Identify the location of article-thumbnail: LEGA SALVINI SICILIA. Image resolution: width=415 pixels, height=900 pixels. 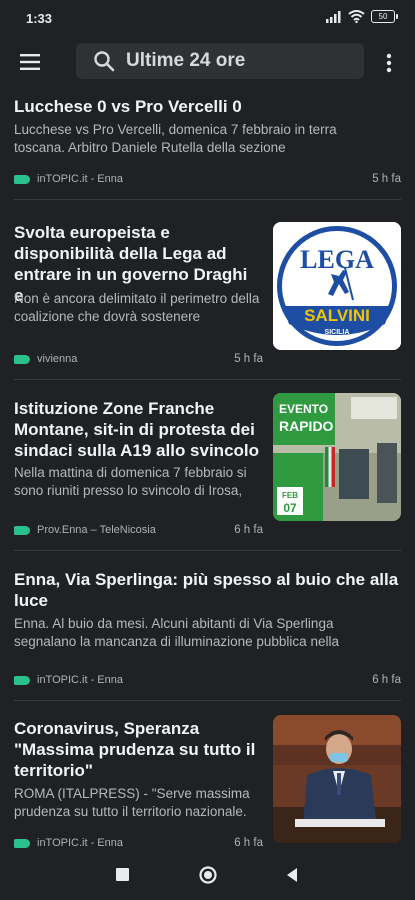
(337, 286).